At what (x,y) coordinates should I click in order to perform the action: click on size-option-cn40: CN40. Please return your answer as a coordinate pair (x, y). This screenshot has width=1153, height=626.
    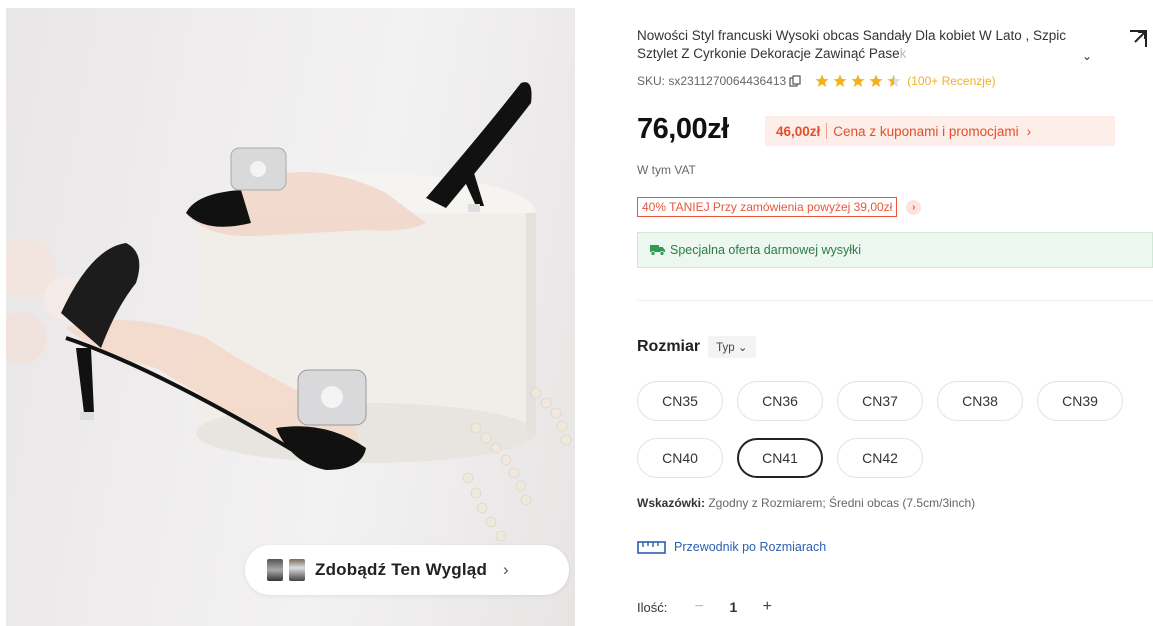
    Looking at the image, I should click on (680, 458).